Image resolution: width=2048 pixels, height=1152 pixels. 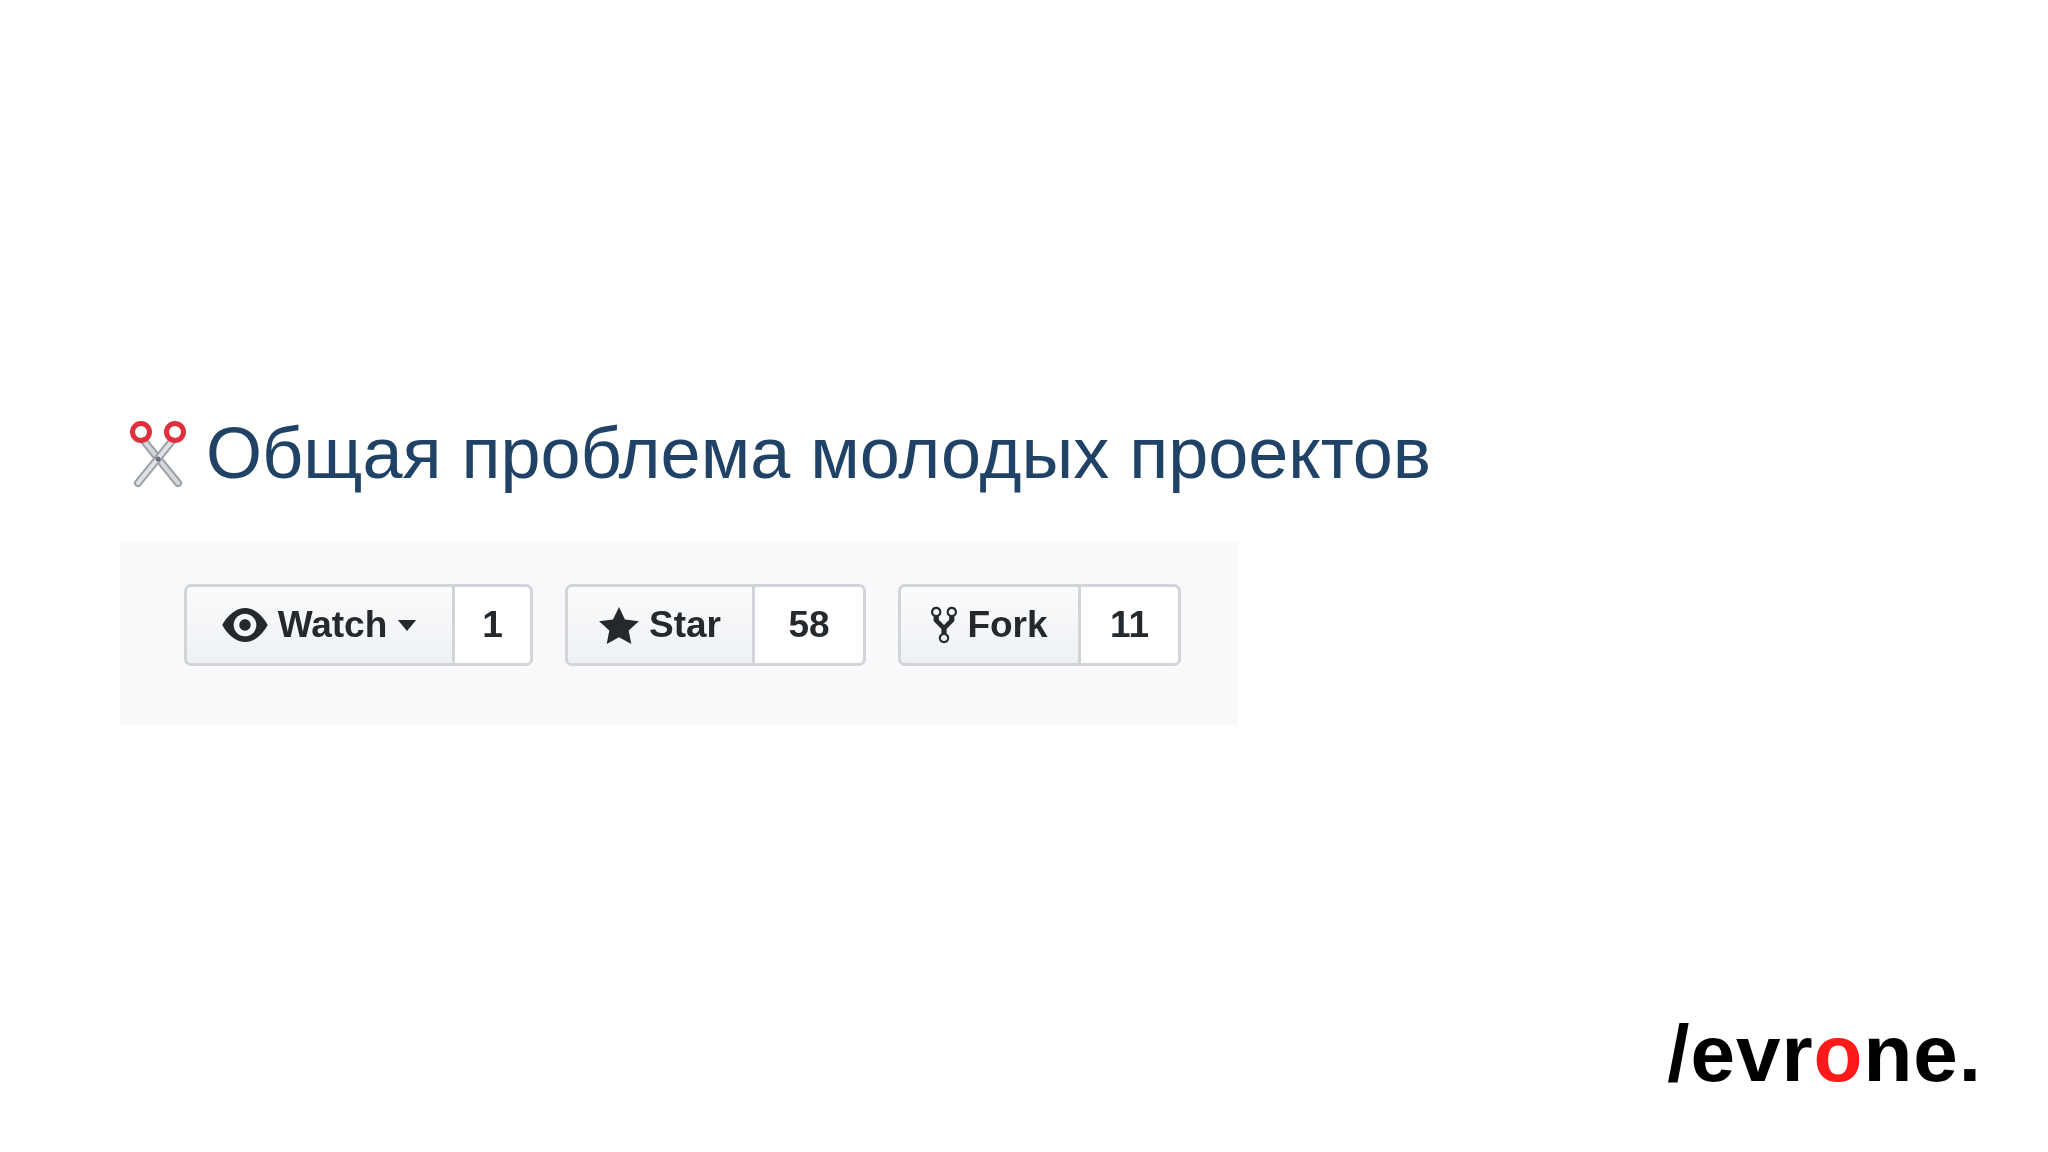 I want to click on count-link: 11, so click(x=1131, y=625).